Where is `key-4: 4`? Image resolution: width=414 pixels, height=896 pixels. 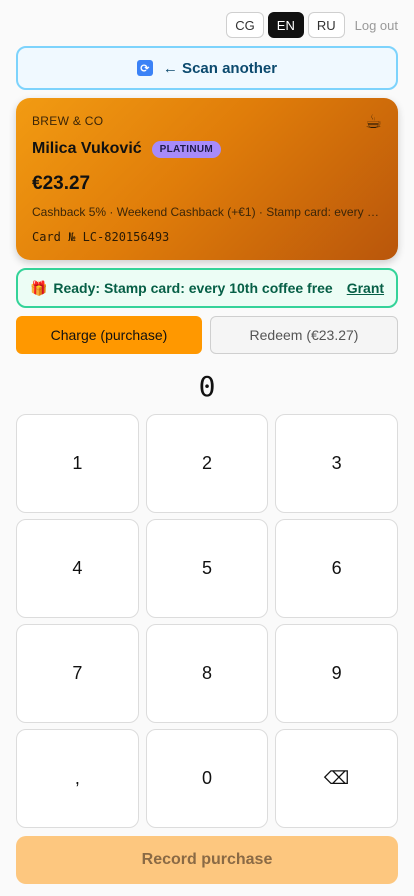
key-4: 4 is located at coordinates (77, 568).